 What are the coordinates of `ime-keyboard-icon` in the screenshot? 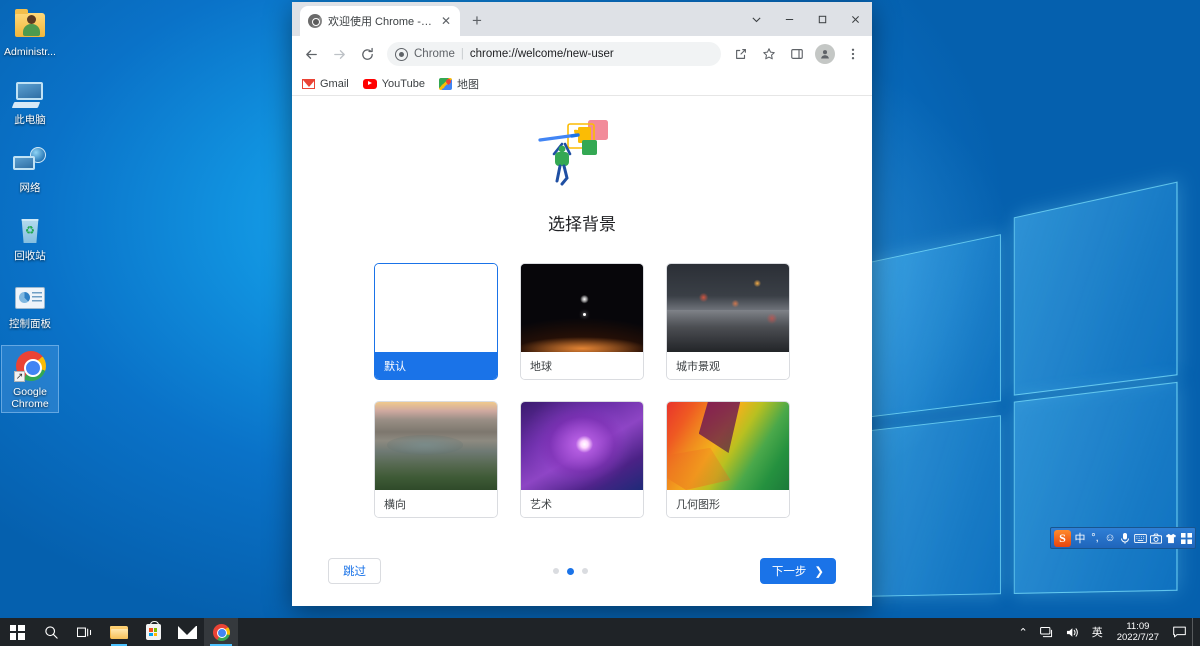 It's located at (1140, 538).